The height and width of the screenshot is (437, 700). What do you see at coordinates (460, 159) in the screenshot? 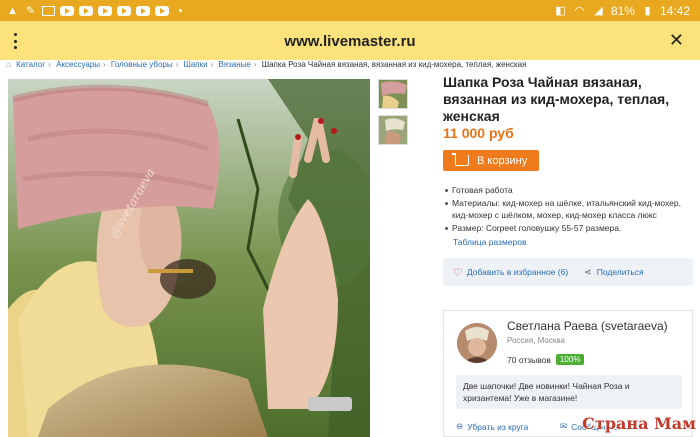
I see `cart-icon` at bounding box center [460, 159].